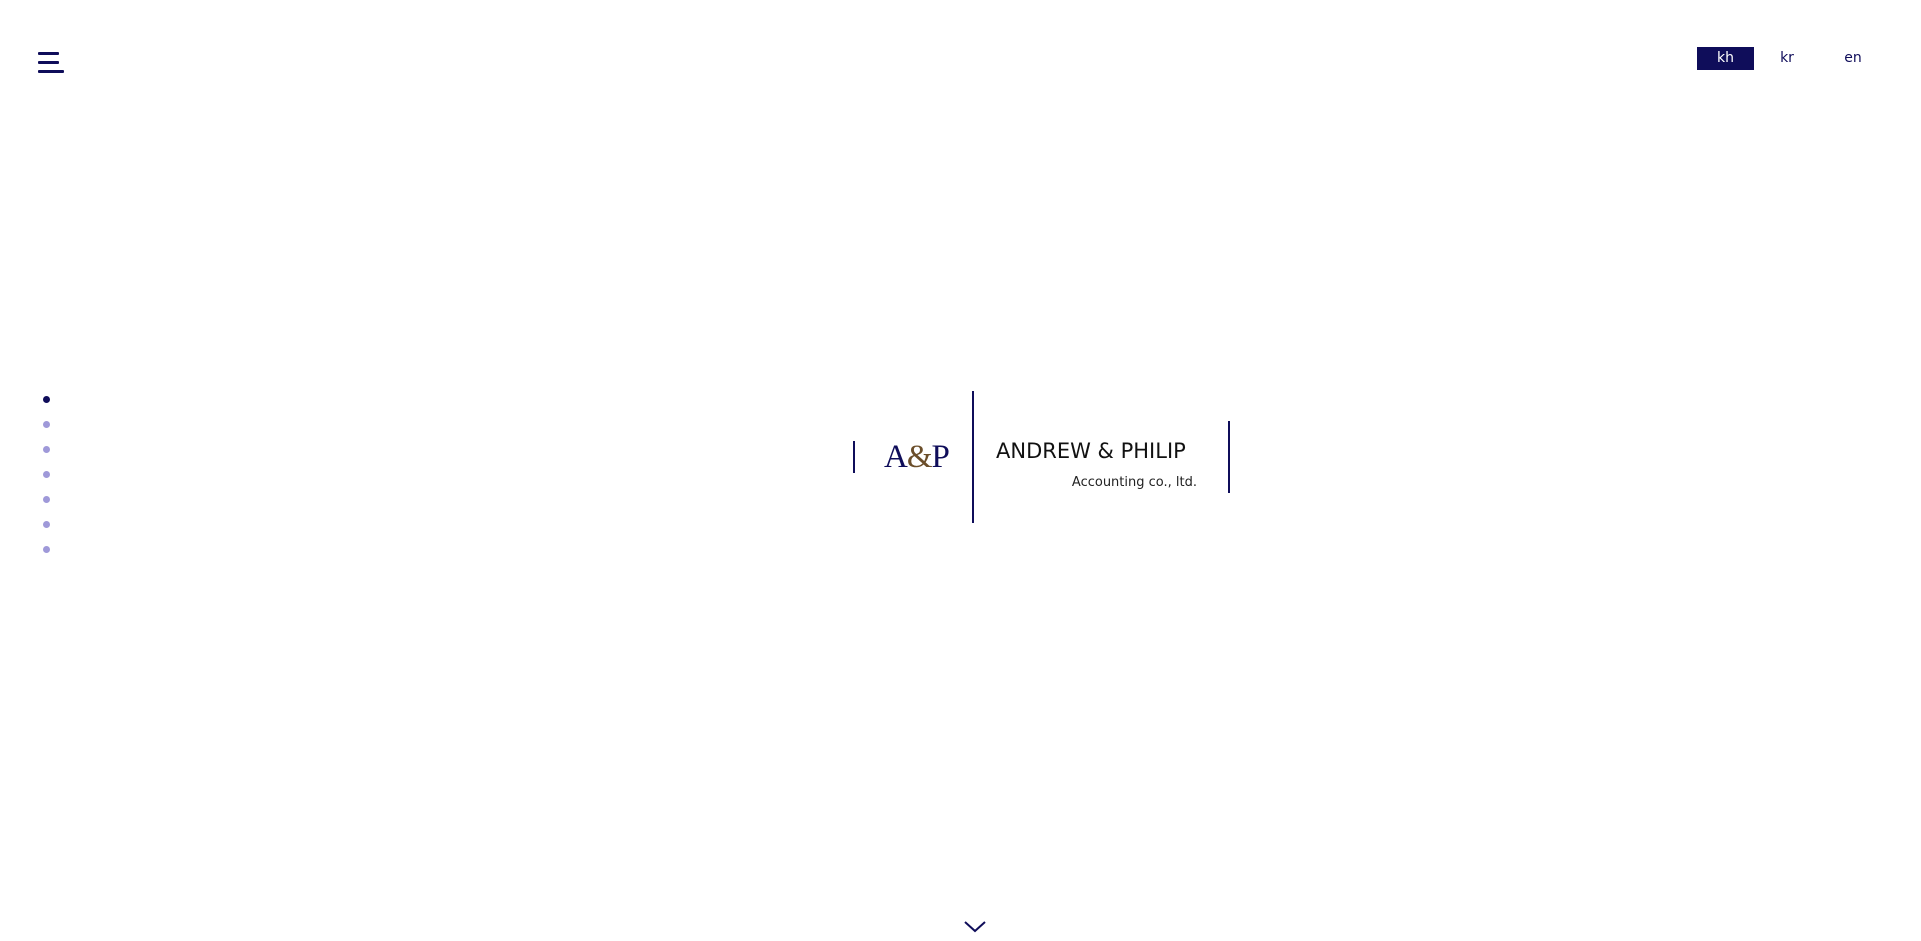  Describe the element at coordinates (940, 457) in the screenshot. I see `monogram-p: P` at that location.